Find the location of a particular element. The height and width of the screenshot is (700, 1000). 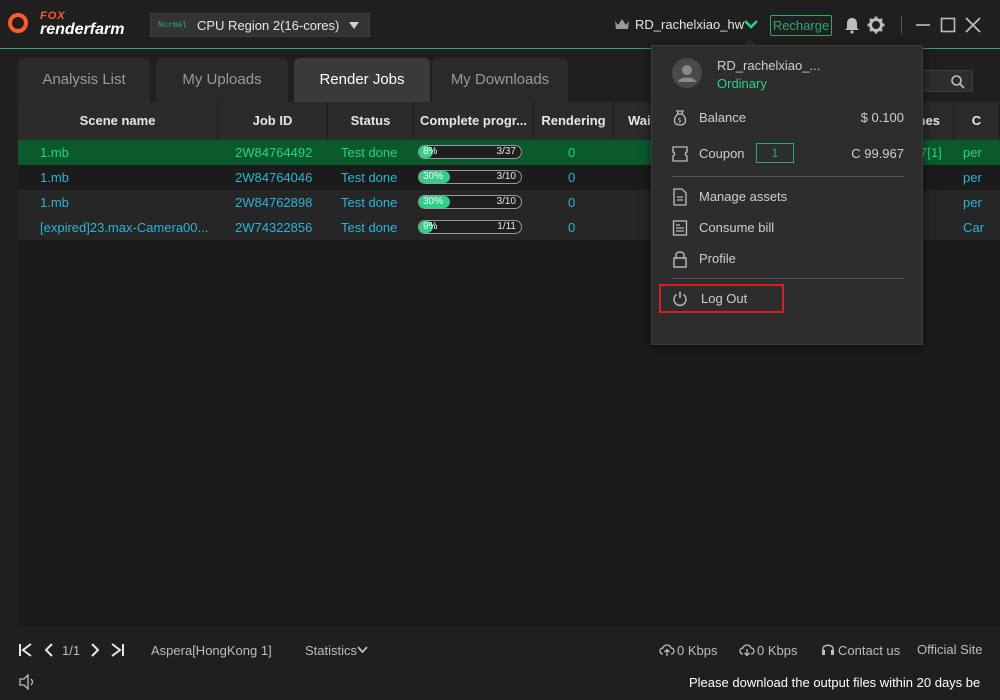

tab-analysis-list: Analysis List is located at coordinates (84, 80).